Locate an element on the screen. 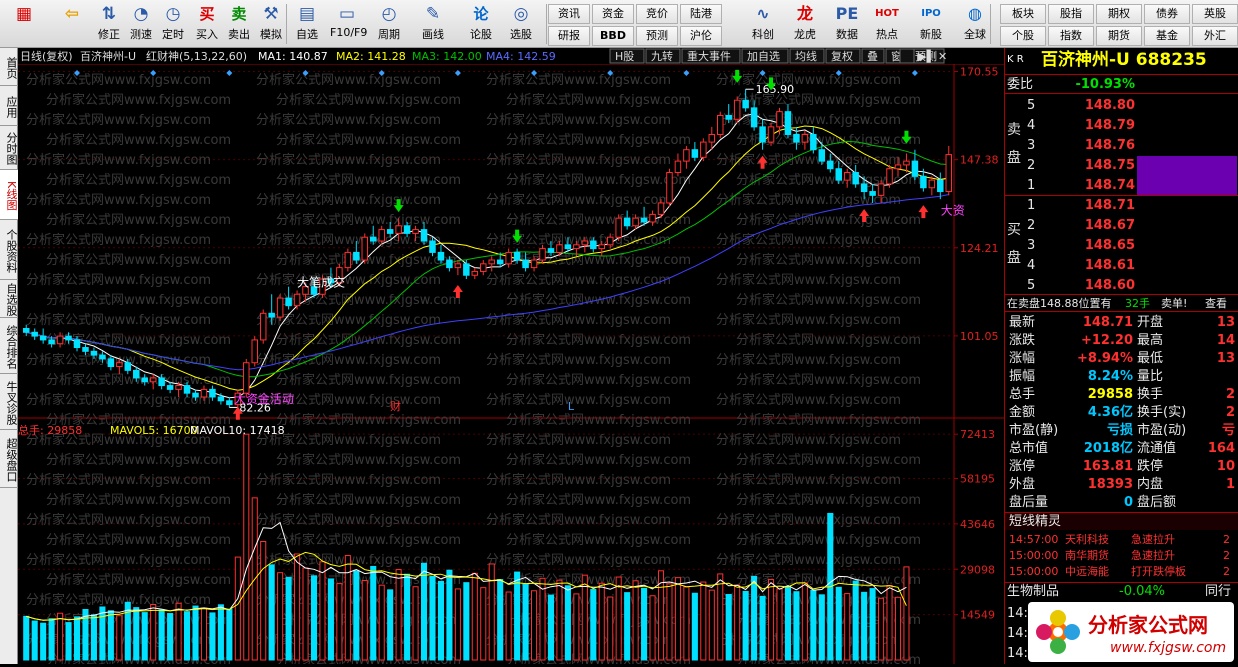 This screenshot has width=1238, height=667. toolbar-button-数据: PE 数据 is located at coordinates (847, 24).